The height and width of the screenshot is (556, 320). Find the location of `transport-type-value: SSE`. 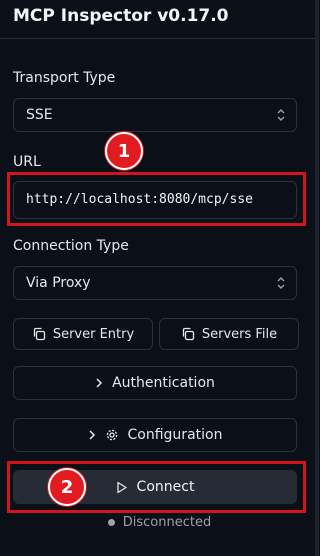

transport-type-value: SSE is located at coordinates (39, 115).